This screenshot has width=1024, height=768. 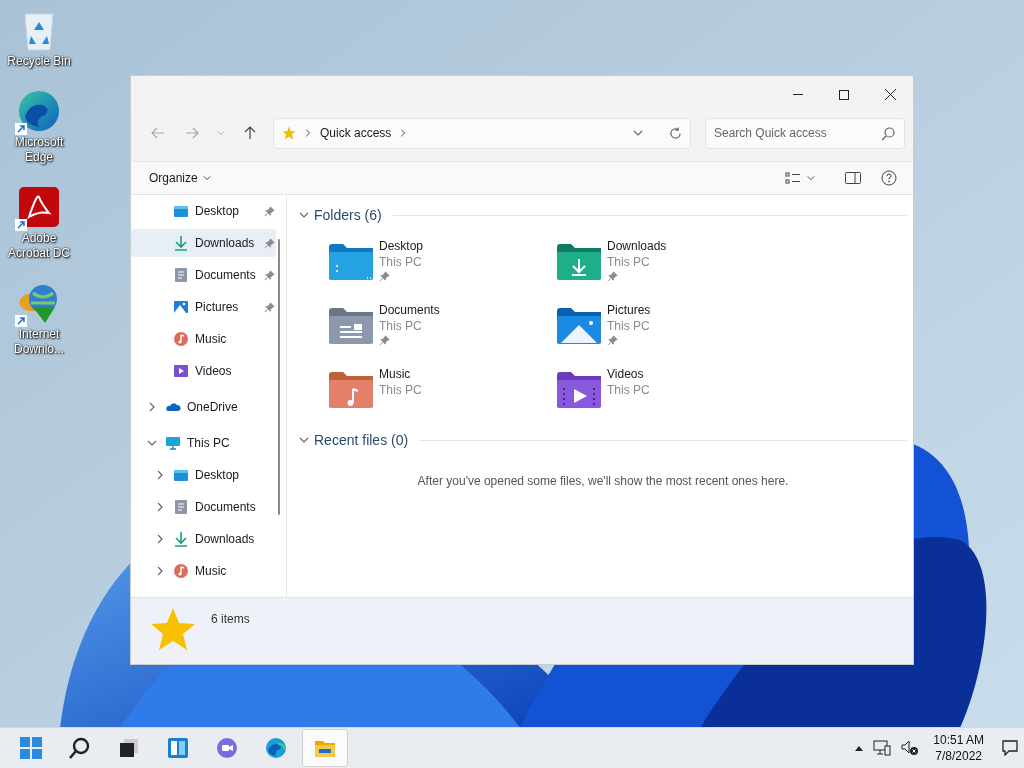 What do you see at coordinates (793, 178) in the screenshot?
I see `list-view-icon` at bounding box center [793, 178].